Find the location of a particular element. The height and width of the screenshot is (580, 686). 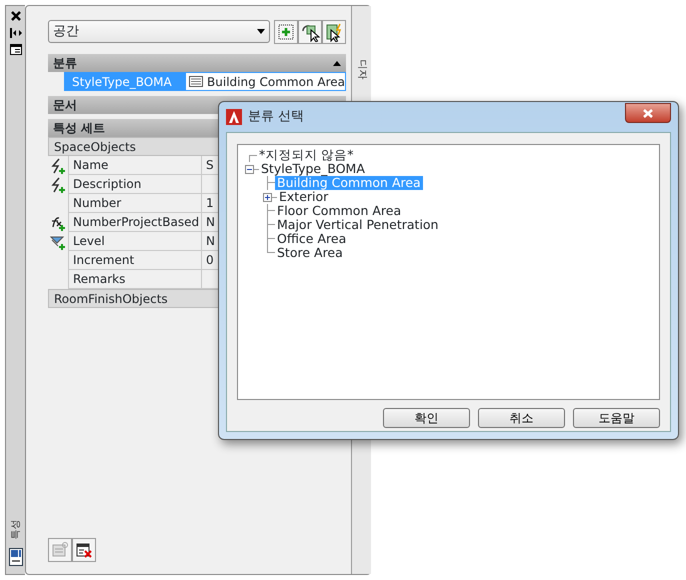

select-lightning-button is located at coordinates (334, 32).